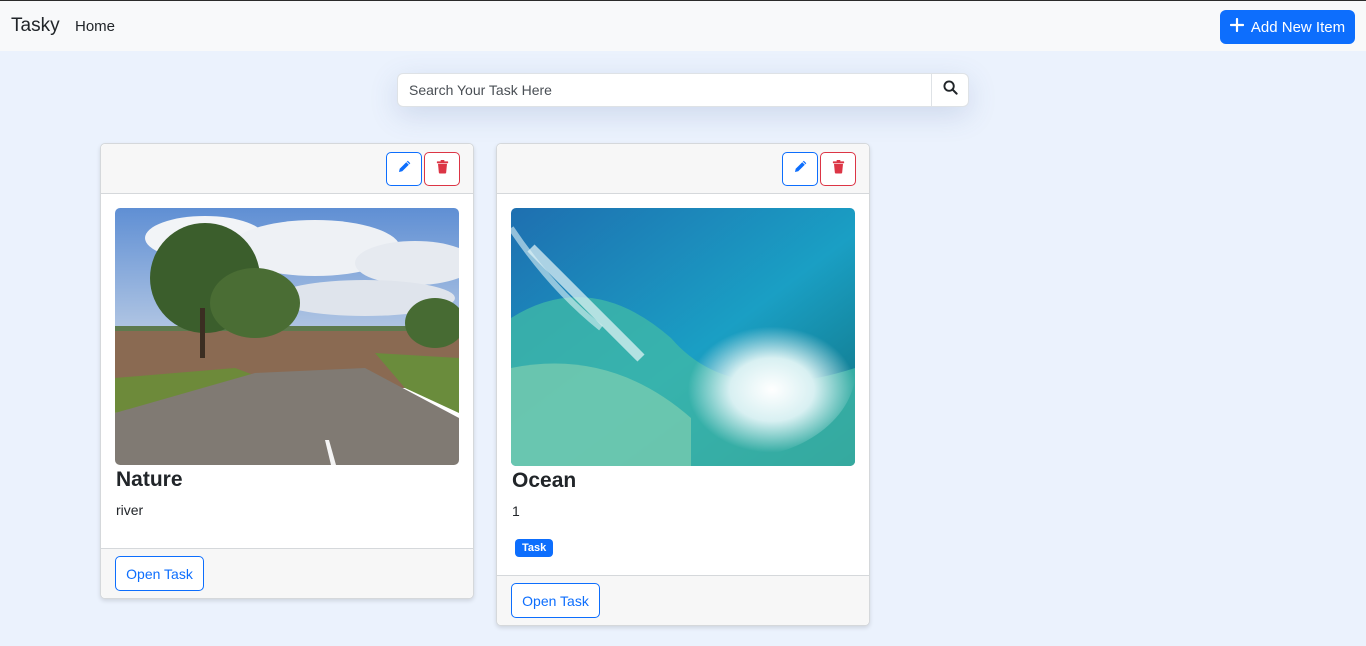 The width and height of the screenshot is (1366, 646). I want to click on search-input, so click(664, 90).